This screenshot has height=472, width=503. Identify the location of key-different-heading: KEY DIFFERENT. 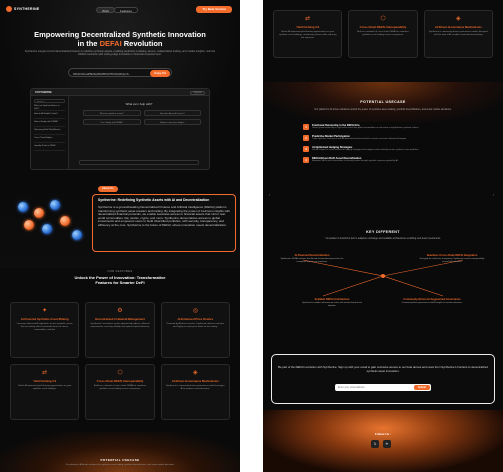
(383, 232).